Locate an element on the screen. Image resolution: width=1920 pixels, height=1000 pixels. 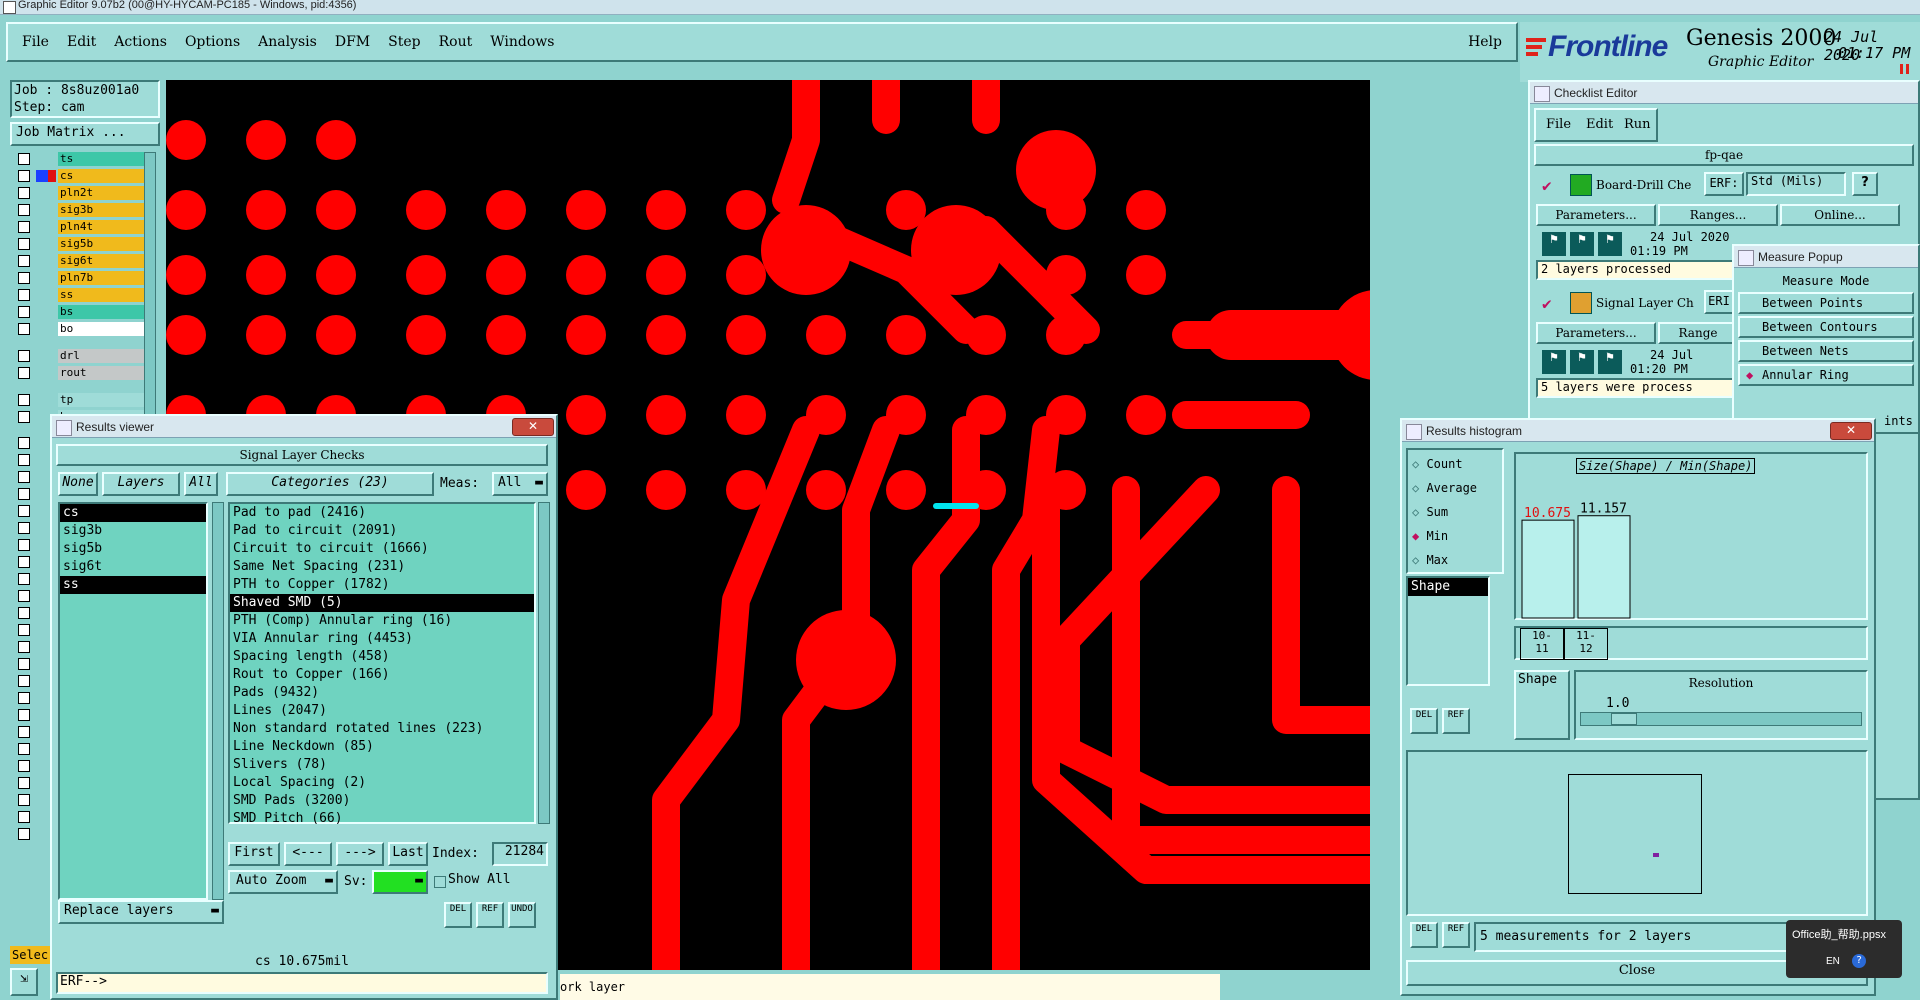
measure-mode-option: ◆ Annular Ring is located at coordinates (1826, 375).